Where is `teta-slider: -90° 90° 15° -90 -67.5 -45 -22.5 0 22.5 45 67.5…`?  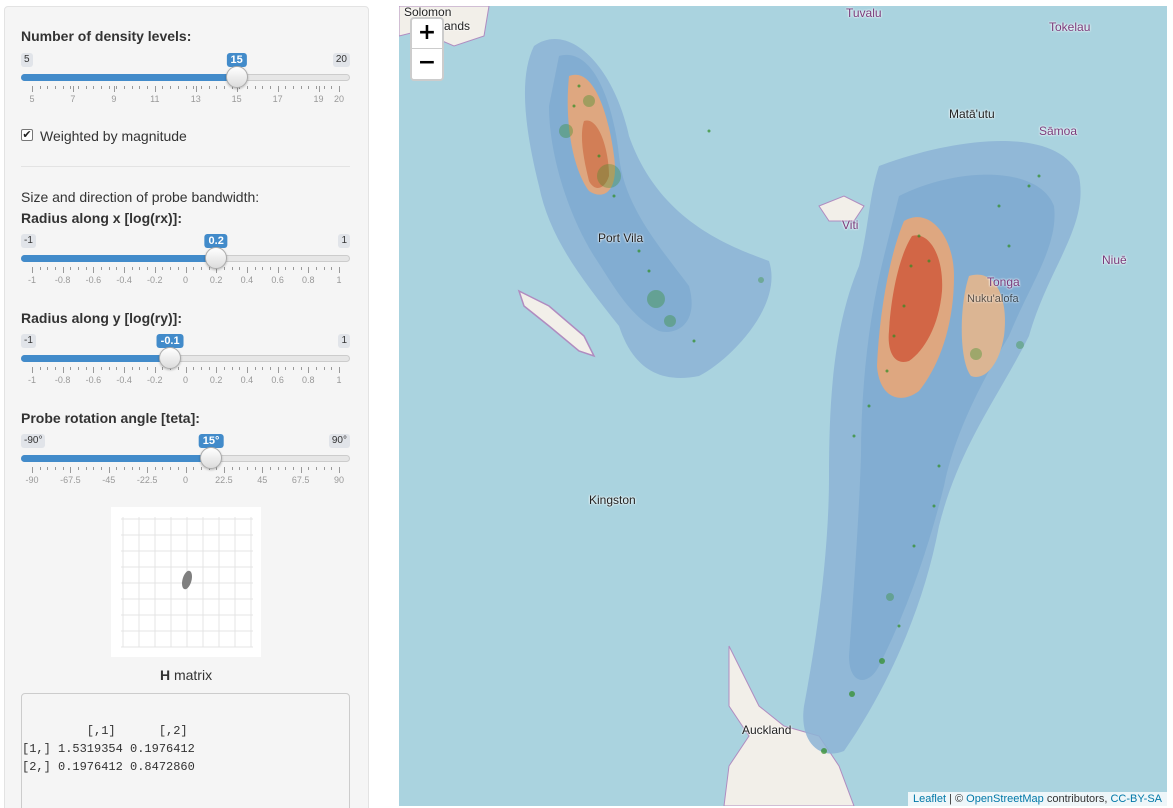
teta-slider: -90° 90° 15° -90 -67.5 -45 -22.5 0 22.5 45 67.5… is located at coordinates (185, 464).